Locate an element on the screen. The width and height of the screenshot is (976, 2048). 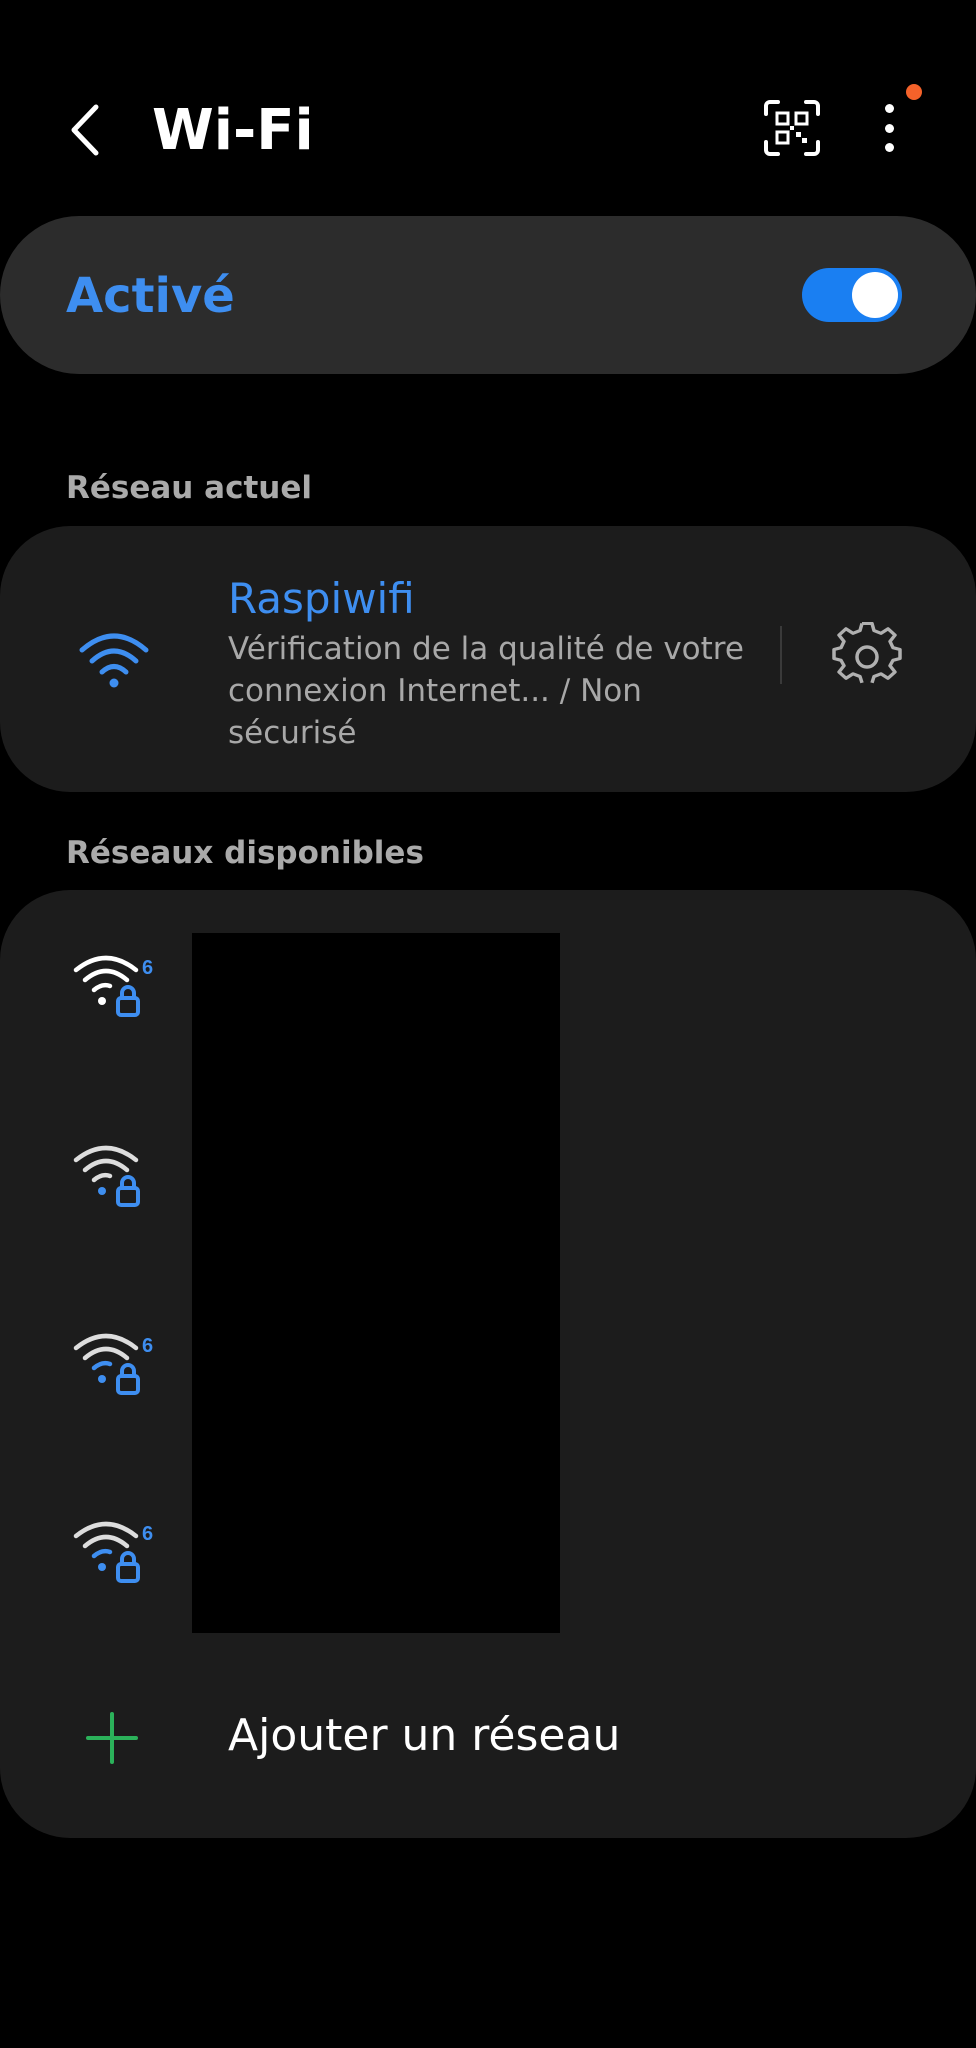
wifi-switch is located at coordinates (852, 295).